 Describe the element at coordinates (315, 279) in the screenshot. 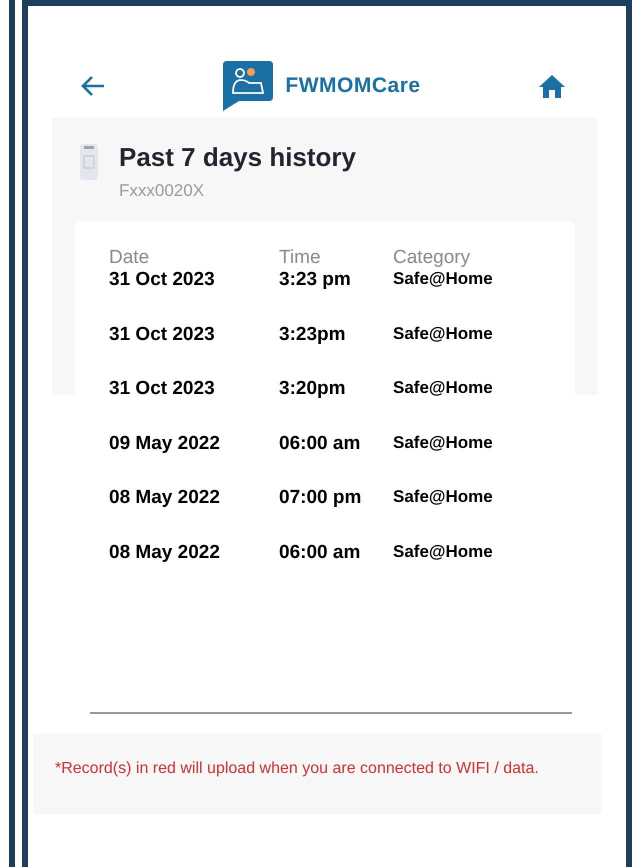

I see `time-cell: 3:23 pm` at that location.